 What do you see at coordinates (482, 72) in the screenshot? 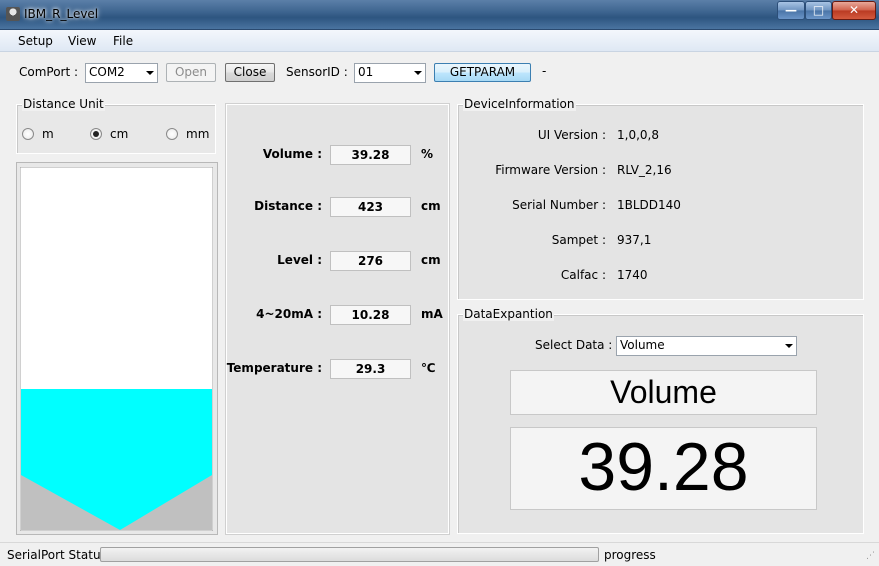
I see `getparam-button: GETPARAM` at bounding box center [482, 72].